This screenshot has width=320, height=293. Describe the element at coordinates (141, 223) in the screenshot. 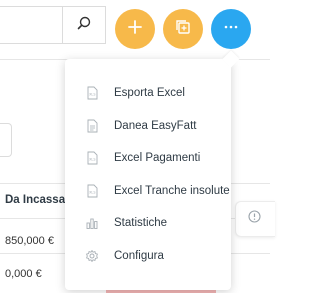

I see `menu-item-label: Statistiche` at that location.